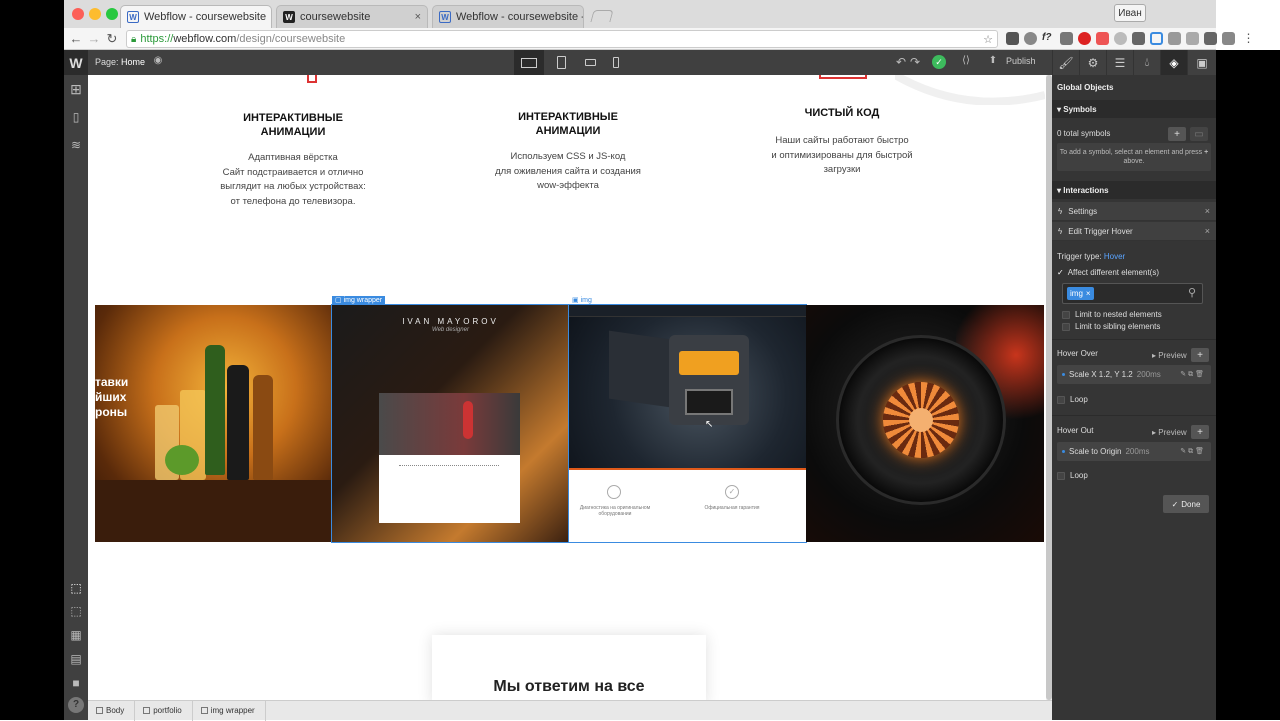 This screenshot has width=1280, height=721. What do you see at coordinates (76, 683) in the screenshot?
I see `video-tutorial-icon: ■` at bounding box center [76, 683].